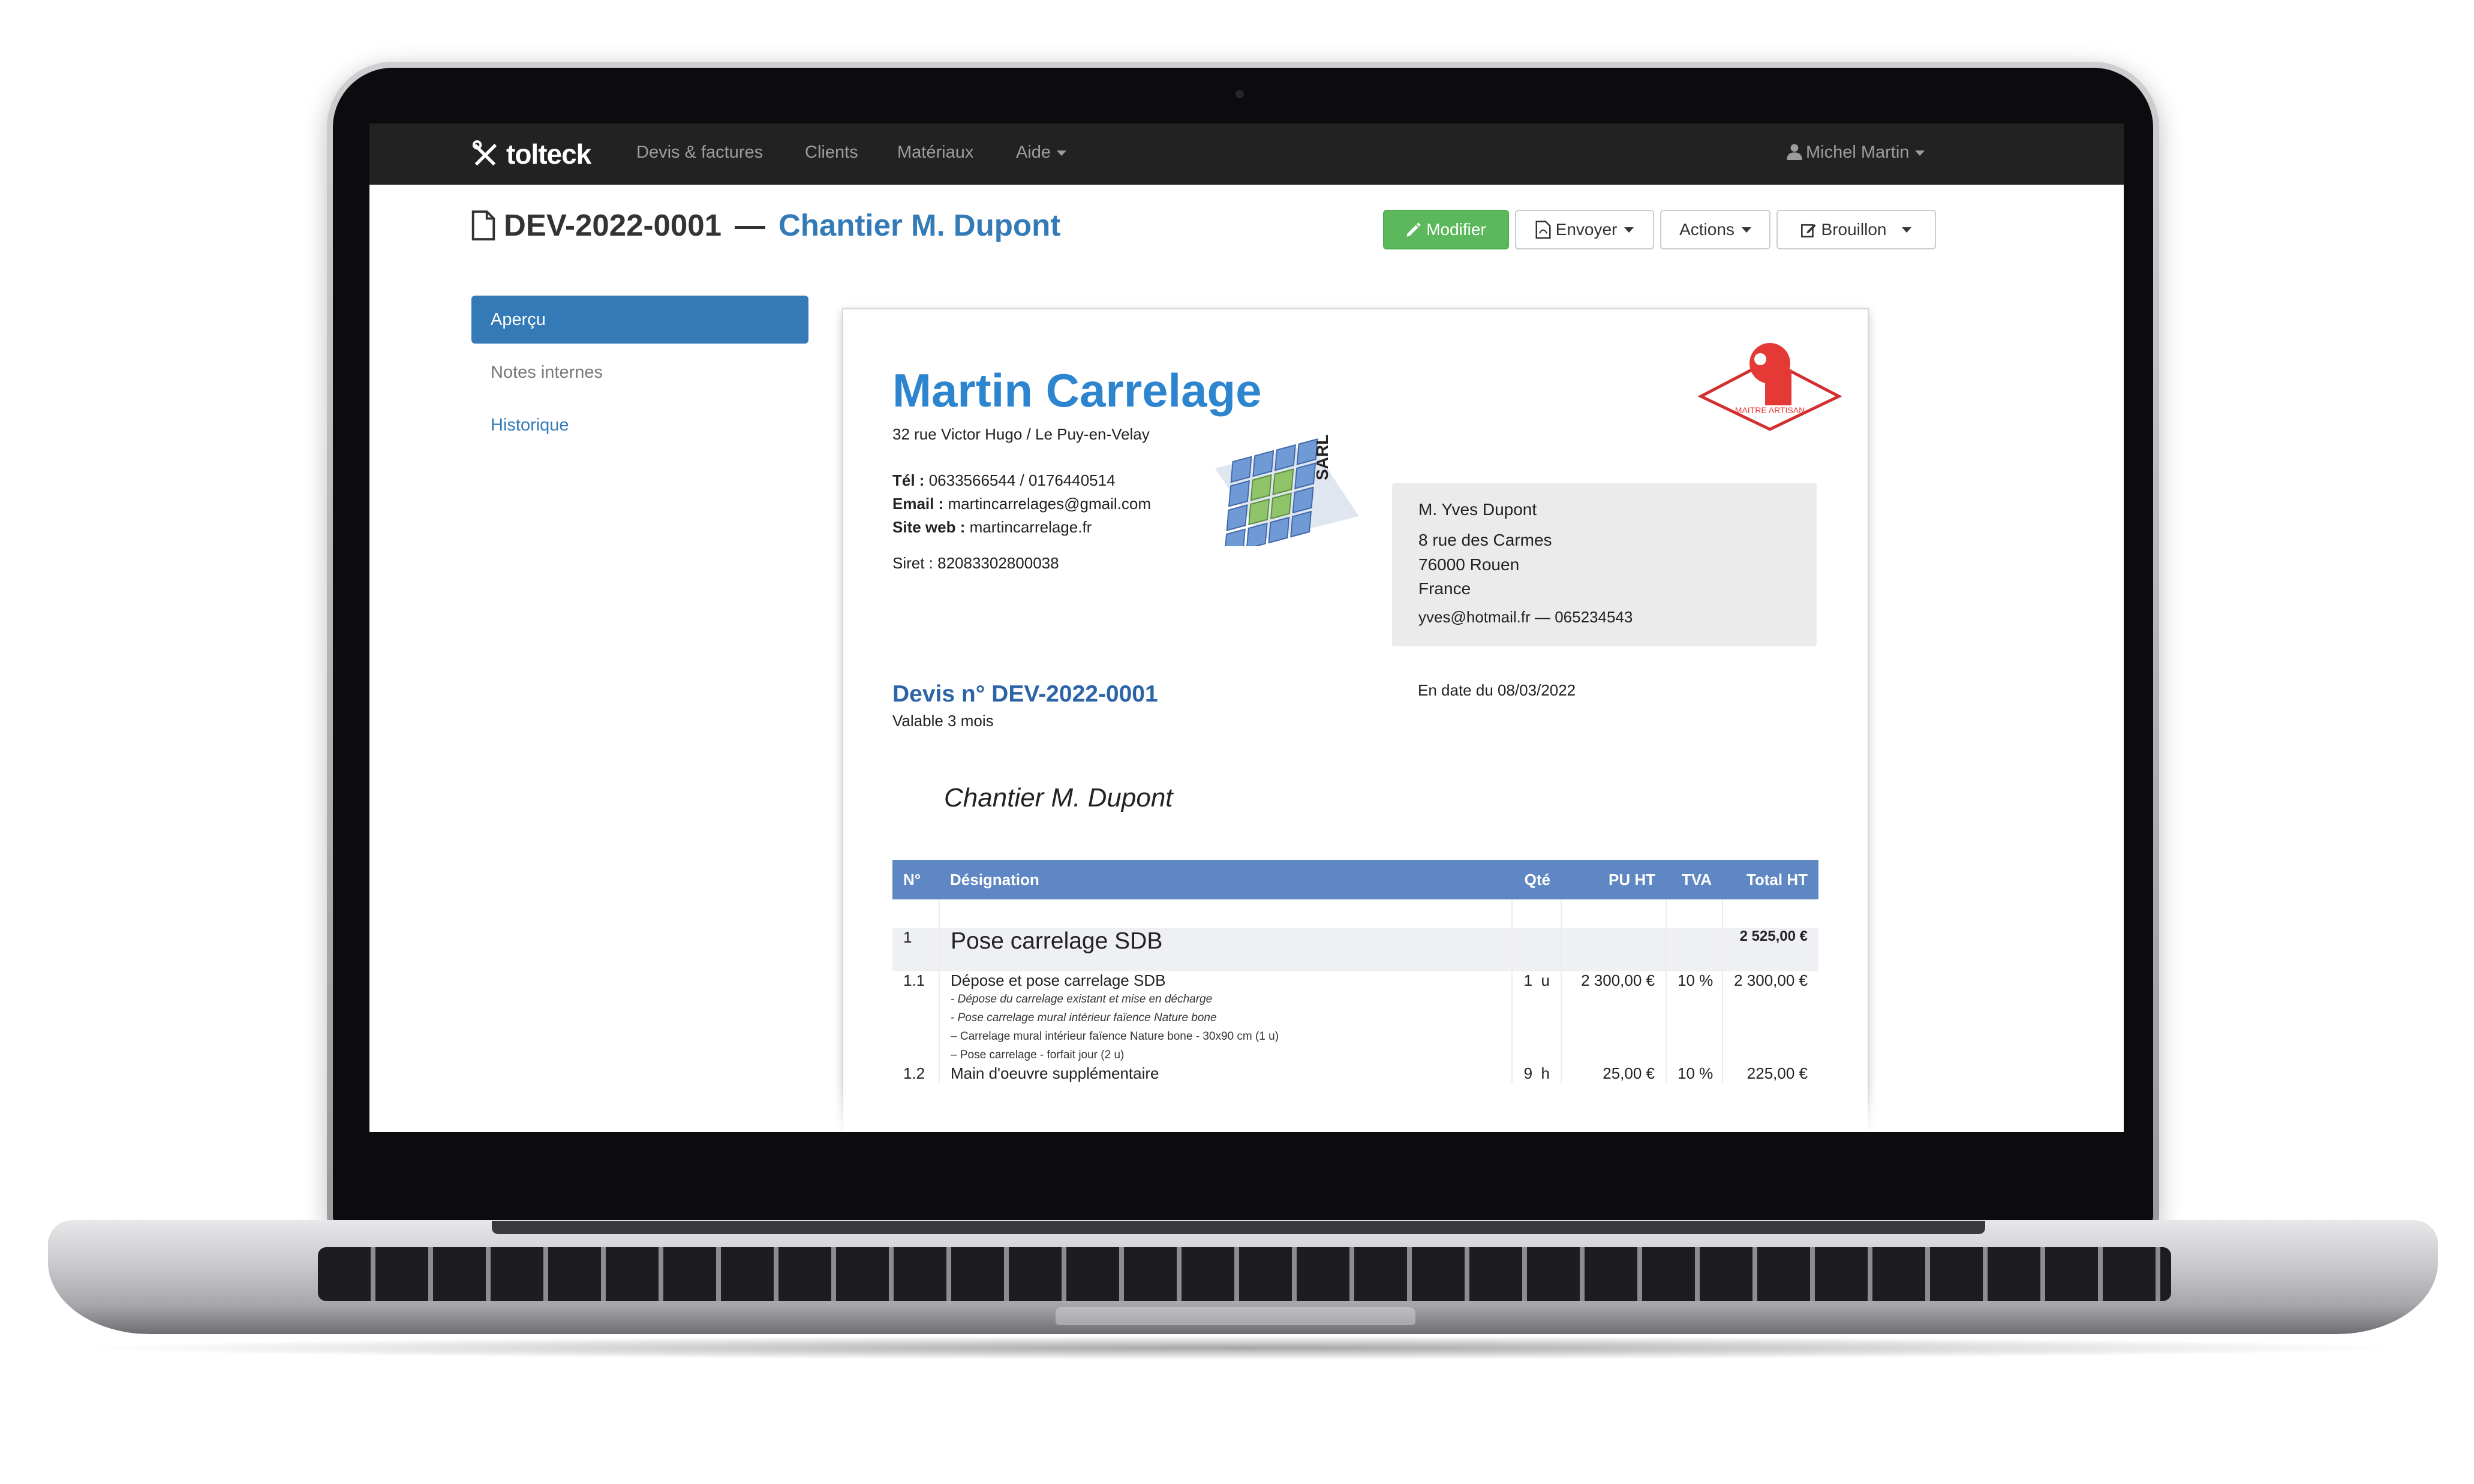 The height and width of the screenshot is (1484, 2474). Describe the element at coordinates (1322, 457) in the screenshot. I see `sarl-text: SARL` at that location.